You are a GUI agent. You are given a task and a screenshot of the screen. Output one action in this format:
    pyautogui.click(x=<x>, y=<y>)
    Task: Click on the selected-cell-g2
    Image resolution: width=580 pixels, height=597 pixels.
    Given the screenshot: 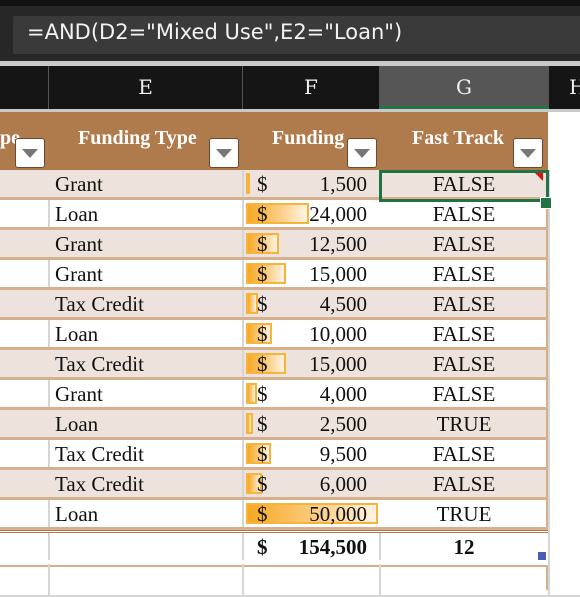 What is the action you would take?
    pyautogui.click(x=464, y=186)
    